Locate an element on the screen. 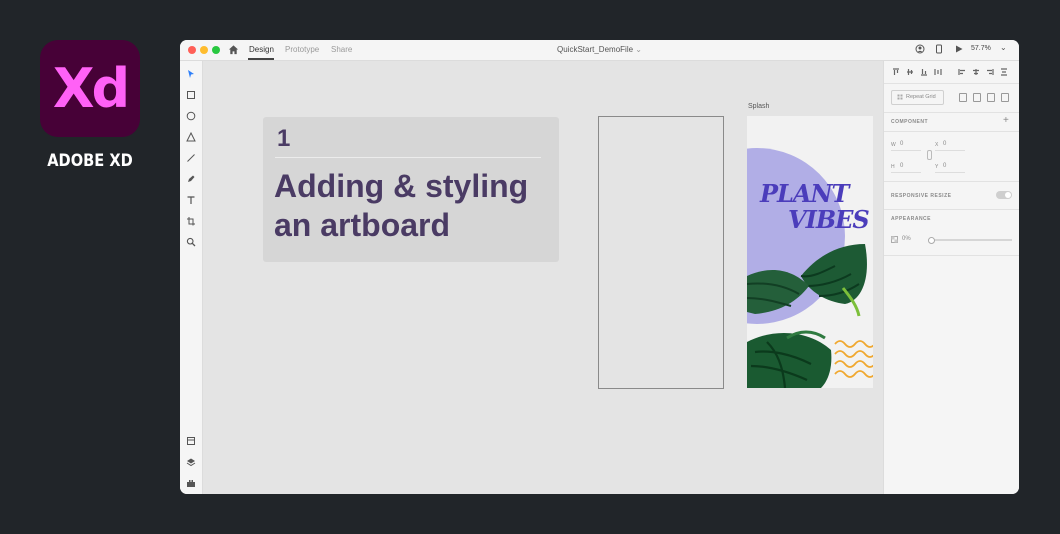 Image resolution: width=1060 pixels, height=534 pixels. y-label: Y is located at coordinates (937, 167).